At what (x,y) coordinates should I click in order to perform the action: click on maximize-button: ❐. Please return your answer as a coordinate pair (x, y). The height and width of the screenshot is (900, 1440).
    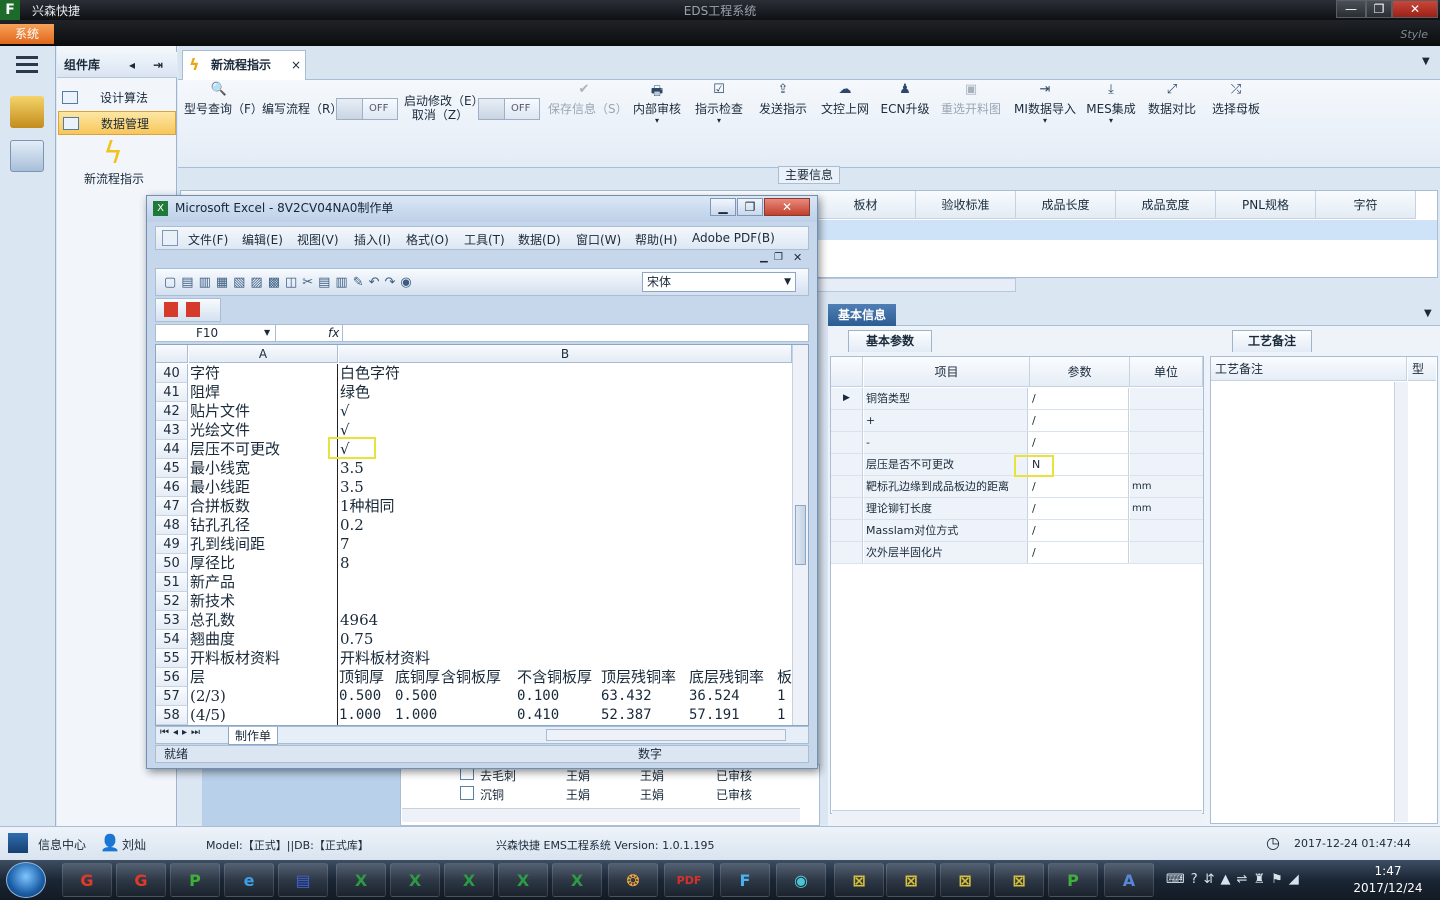
    Looking at the image, I should click on (1379, 9).